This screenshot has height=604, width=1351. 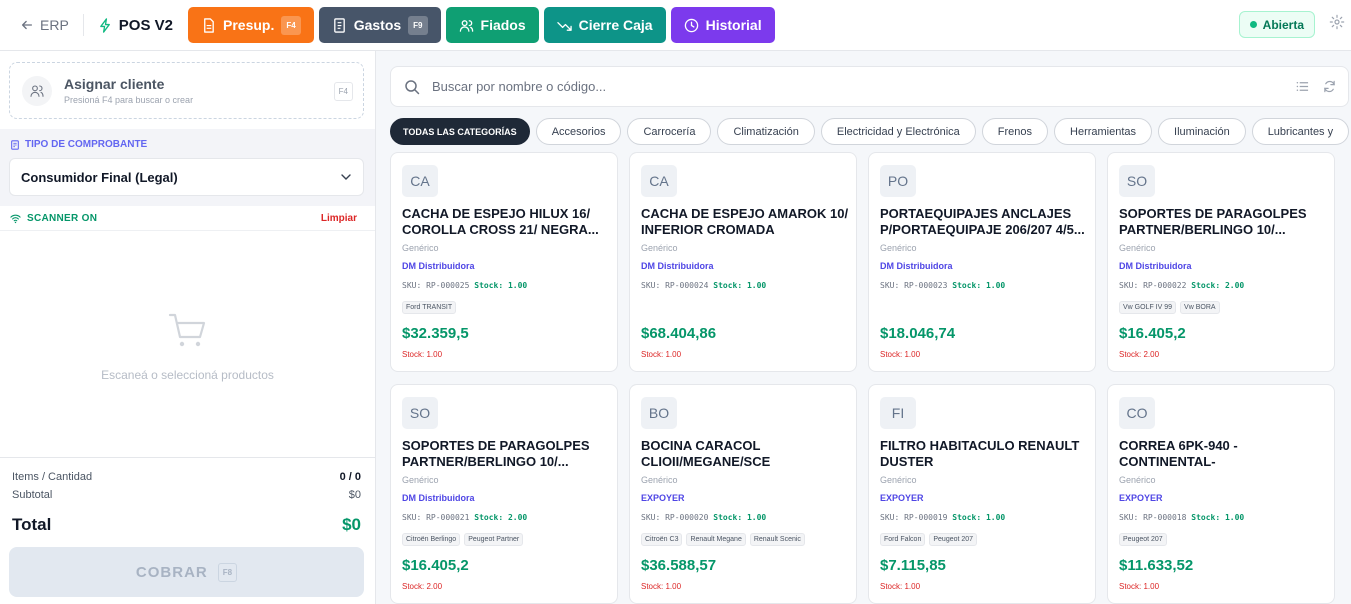 What do you see at coordinates (464, 517) in the screenshot?
I see `product-sku-row: SKU: RP-000021 Stock: 2.00` at bounding box center [464, 517].